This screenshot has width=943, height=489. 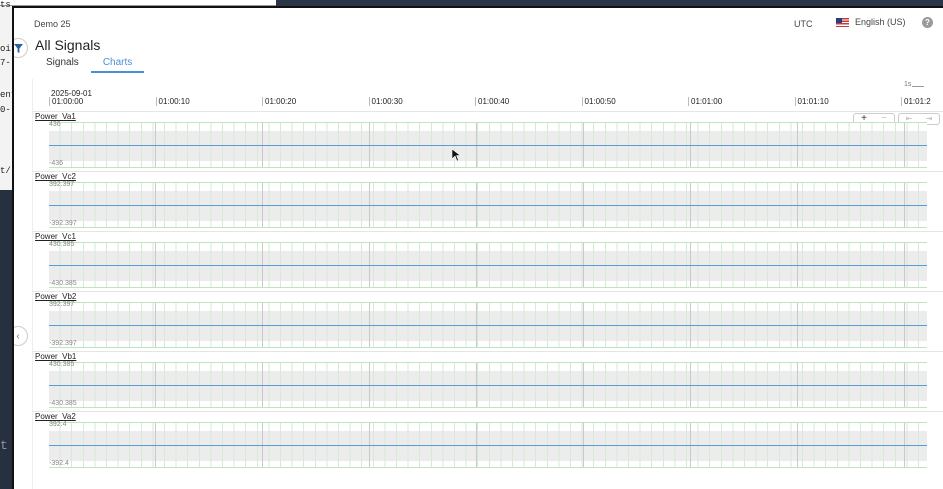 I want to click on background-text: 7-, so click(x=5, y=63).